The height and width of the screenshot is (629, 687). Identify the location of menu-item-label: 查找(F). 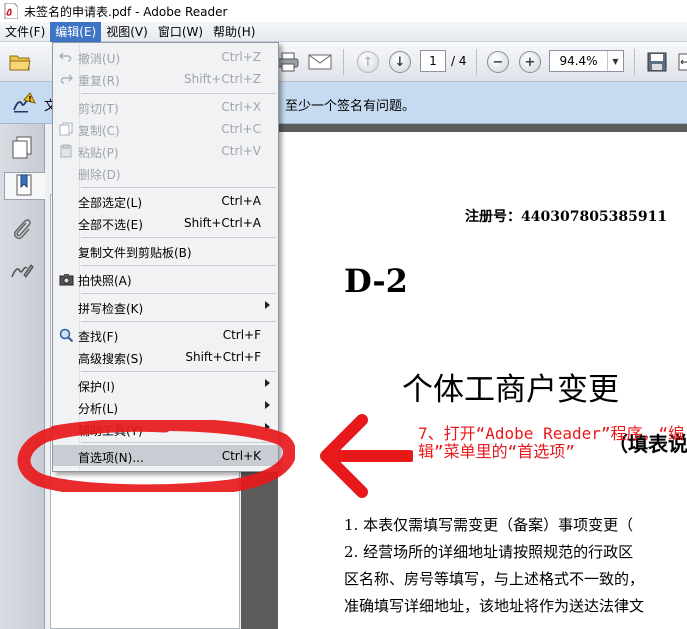
(98, 337).